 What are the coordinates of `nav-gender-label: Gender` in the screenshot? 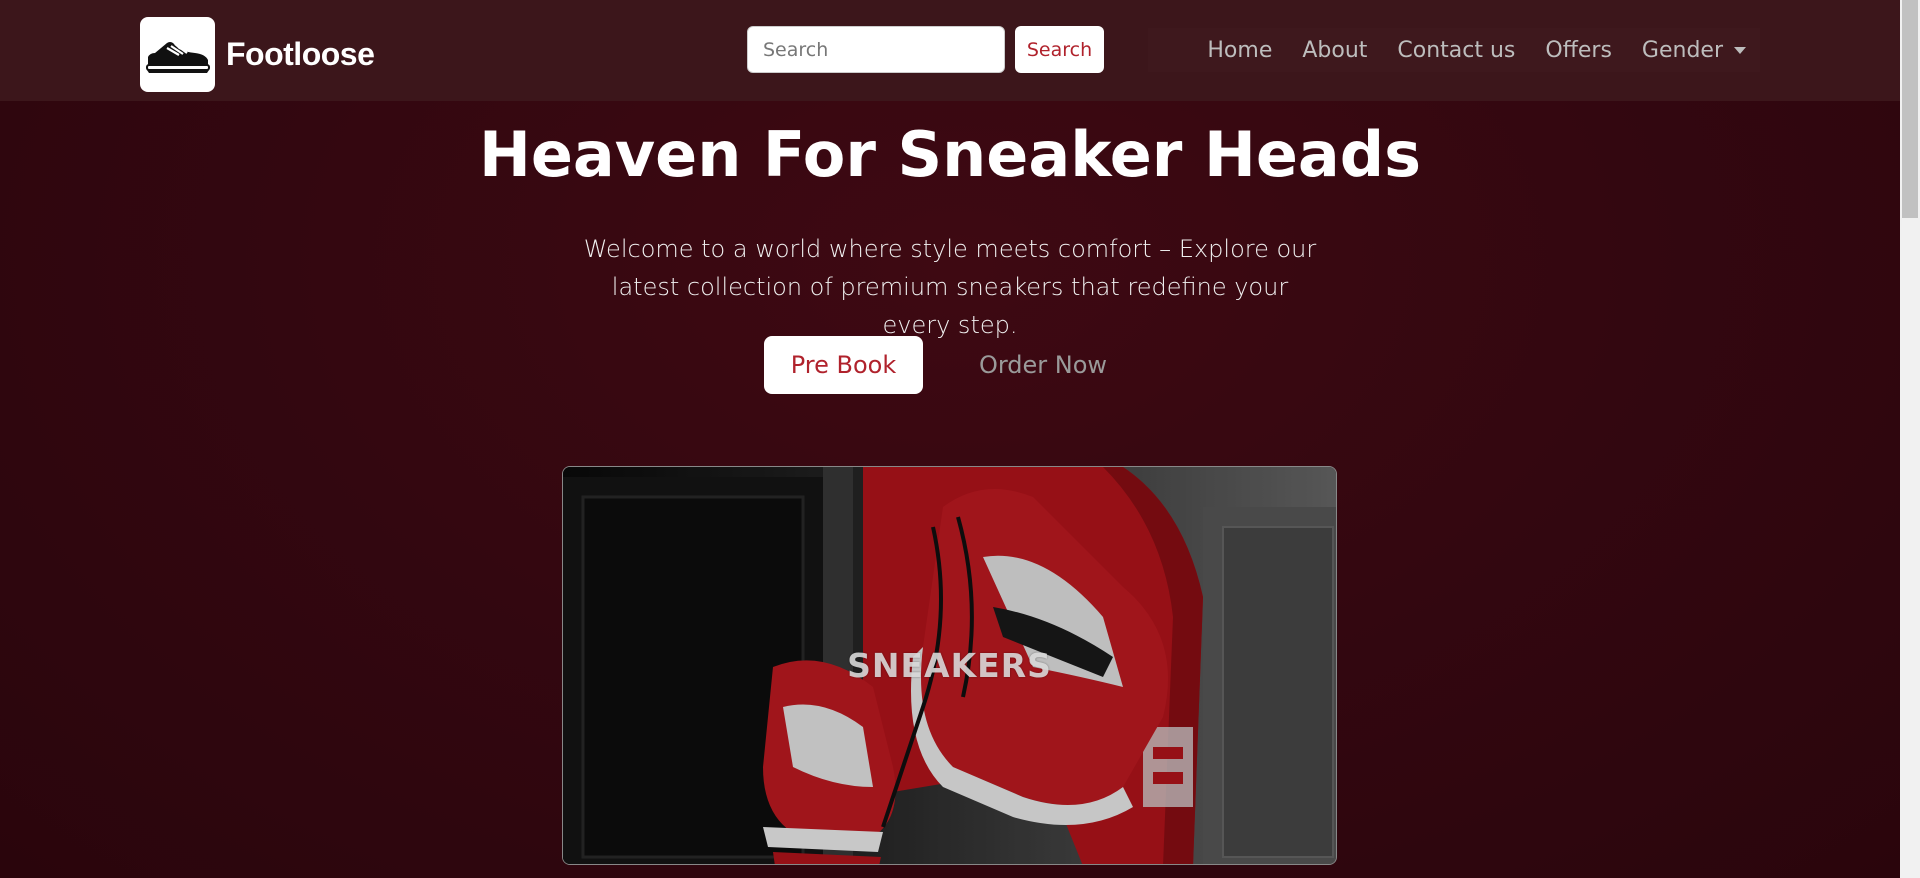 It's located at (1682, 50).